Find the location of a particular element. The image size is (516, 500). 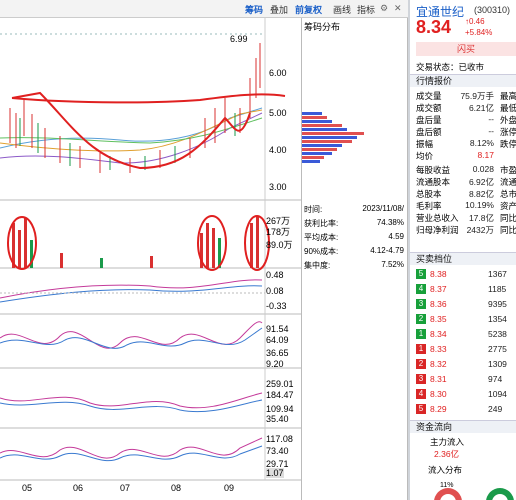

chip-row: 平均成本: 4.59 is located at coordinates (354, 237).